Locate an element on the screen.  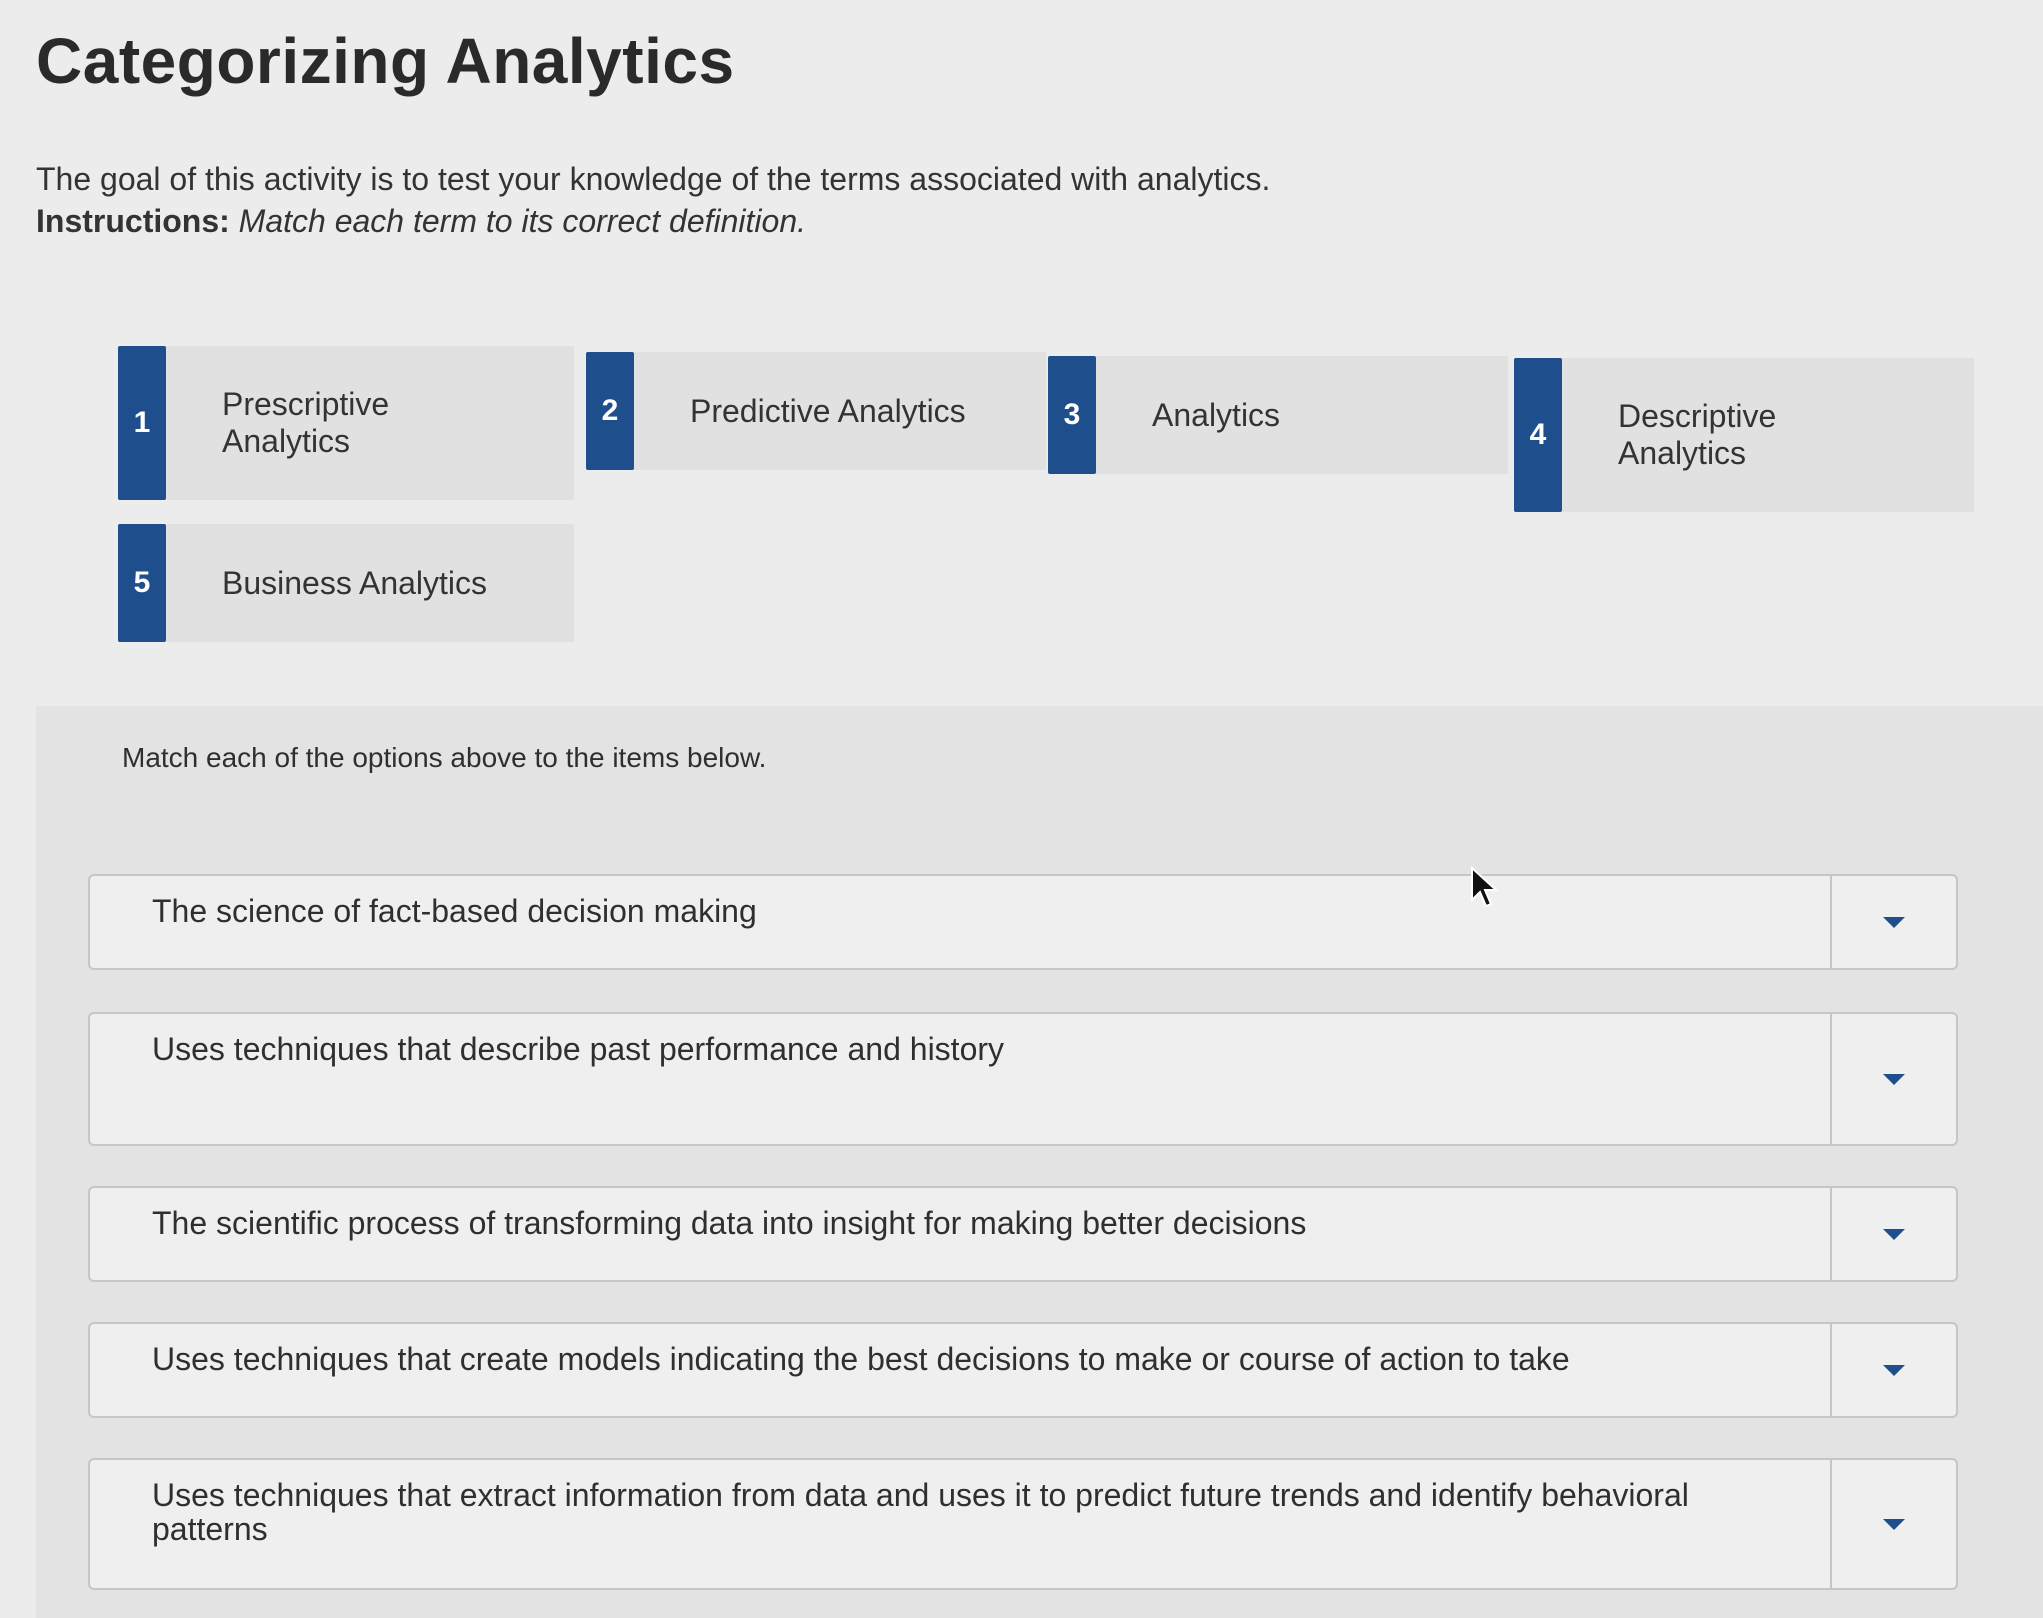
term-label: Prescriptive Analytics is located at coordinates (306, 422).